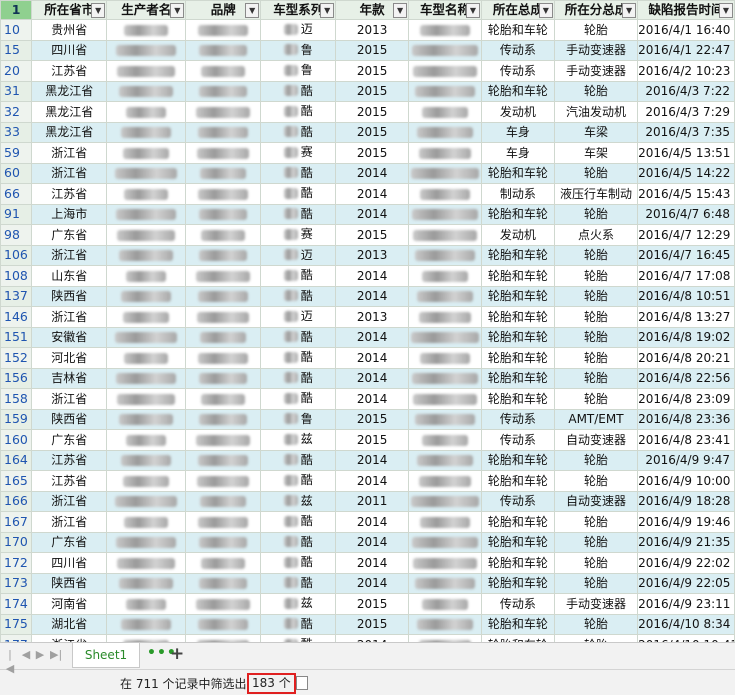 This screenshot has height=695, width=735. Describe the element at coordinates (10, 661) in the screenshot. I see `first-sheet-icon: |◀` at that location.